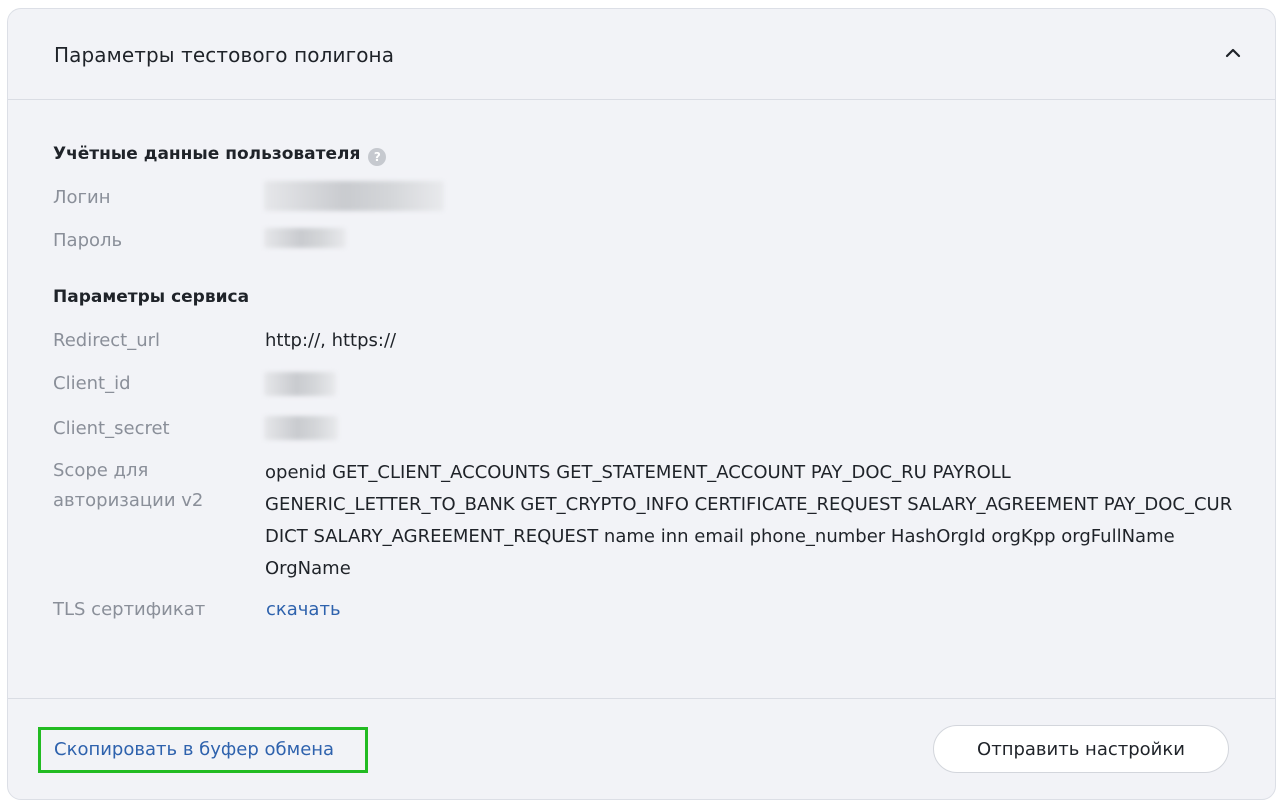 Image resolution: width=1285 pixels, height=810 pixels. What do you see at coordinates (82, 197) in the screenshot?
I see `login-label: Логин` at bounding box center [82, 197].